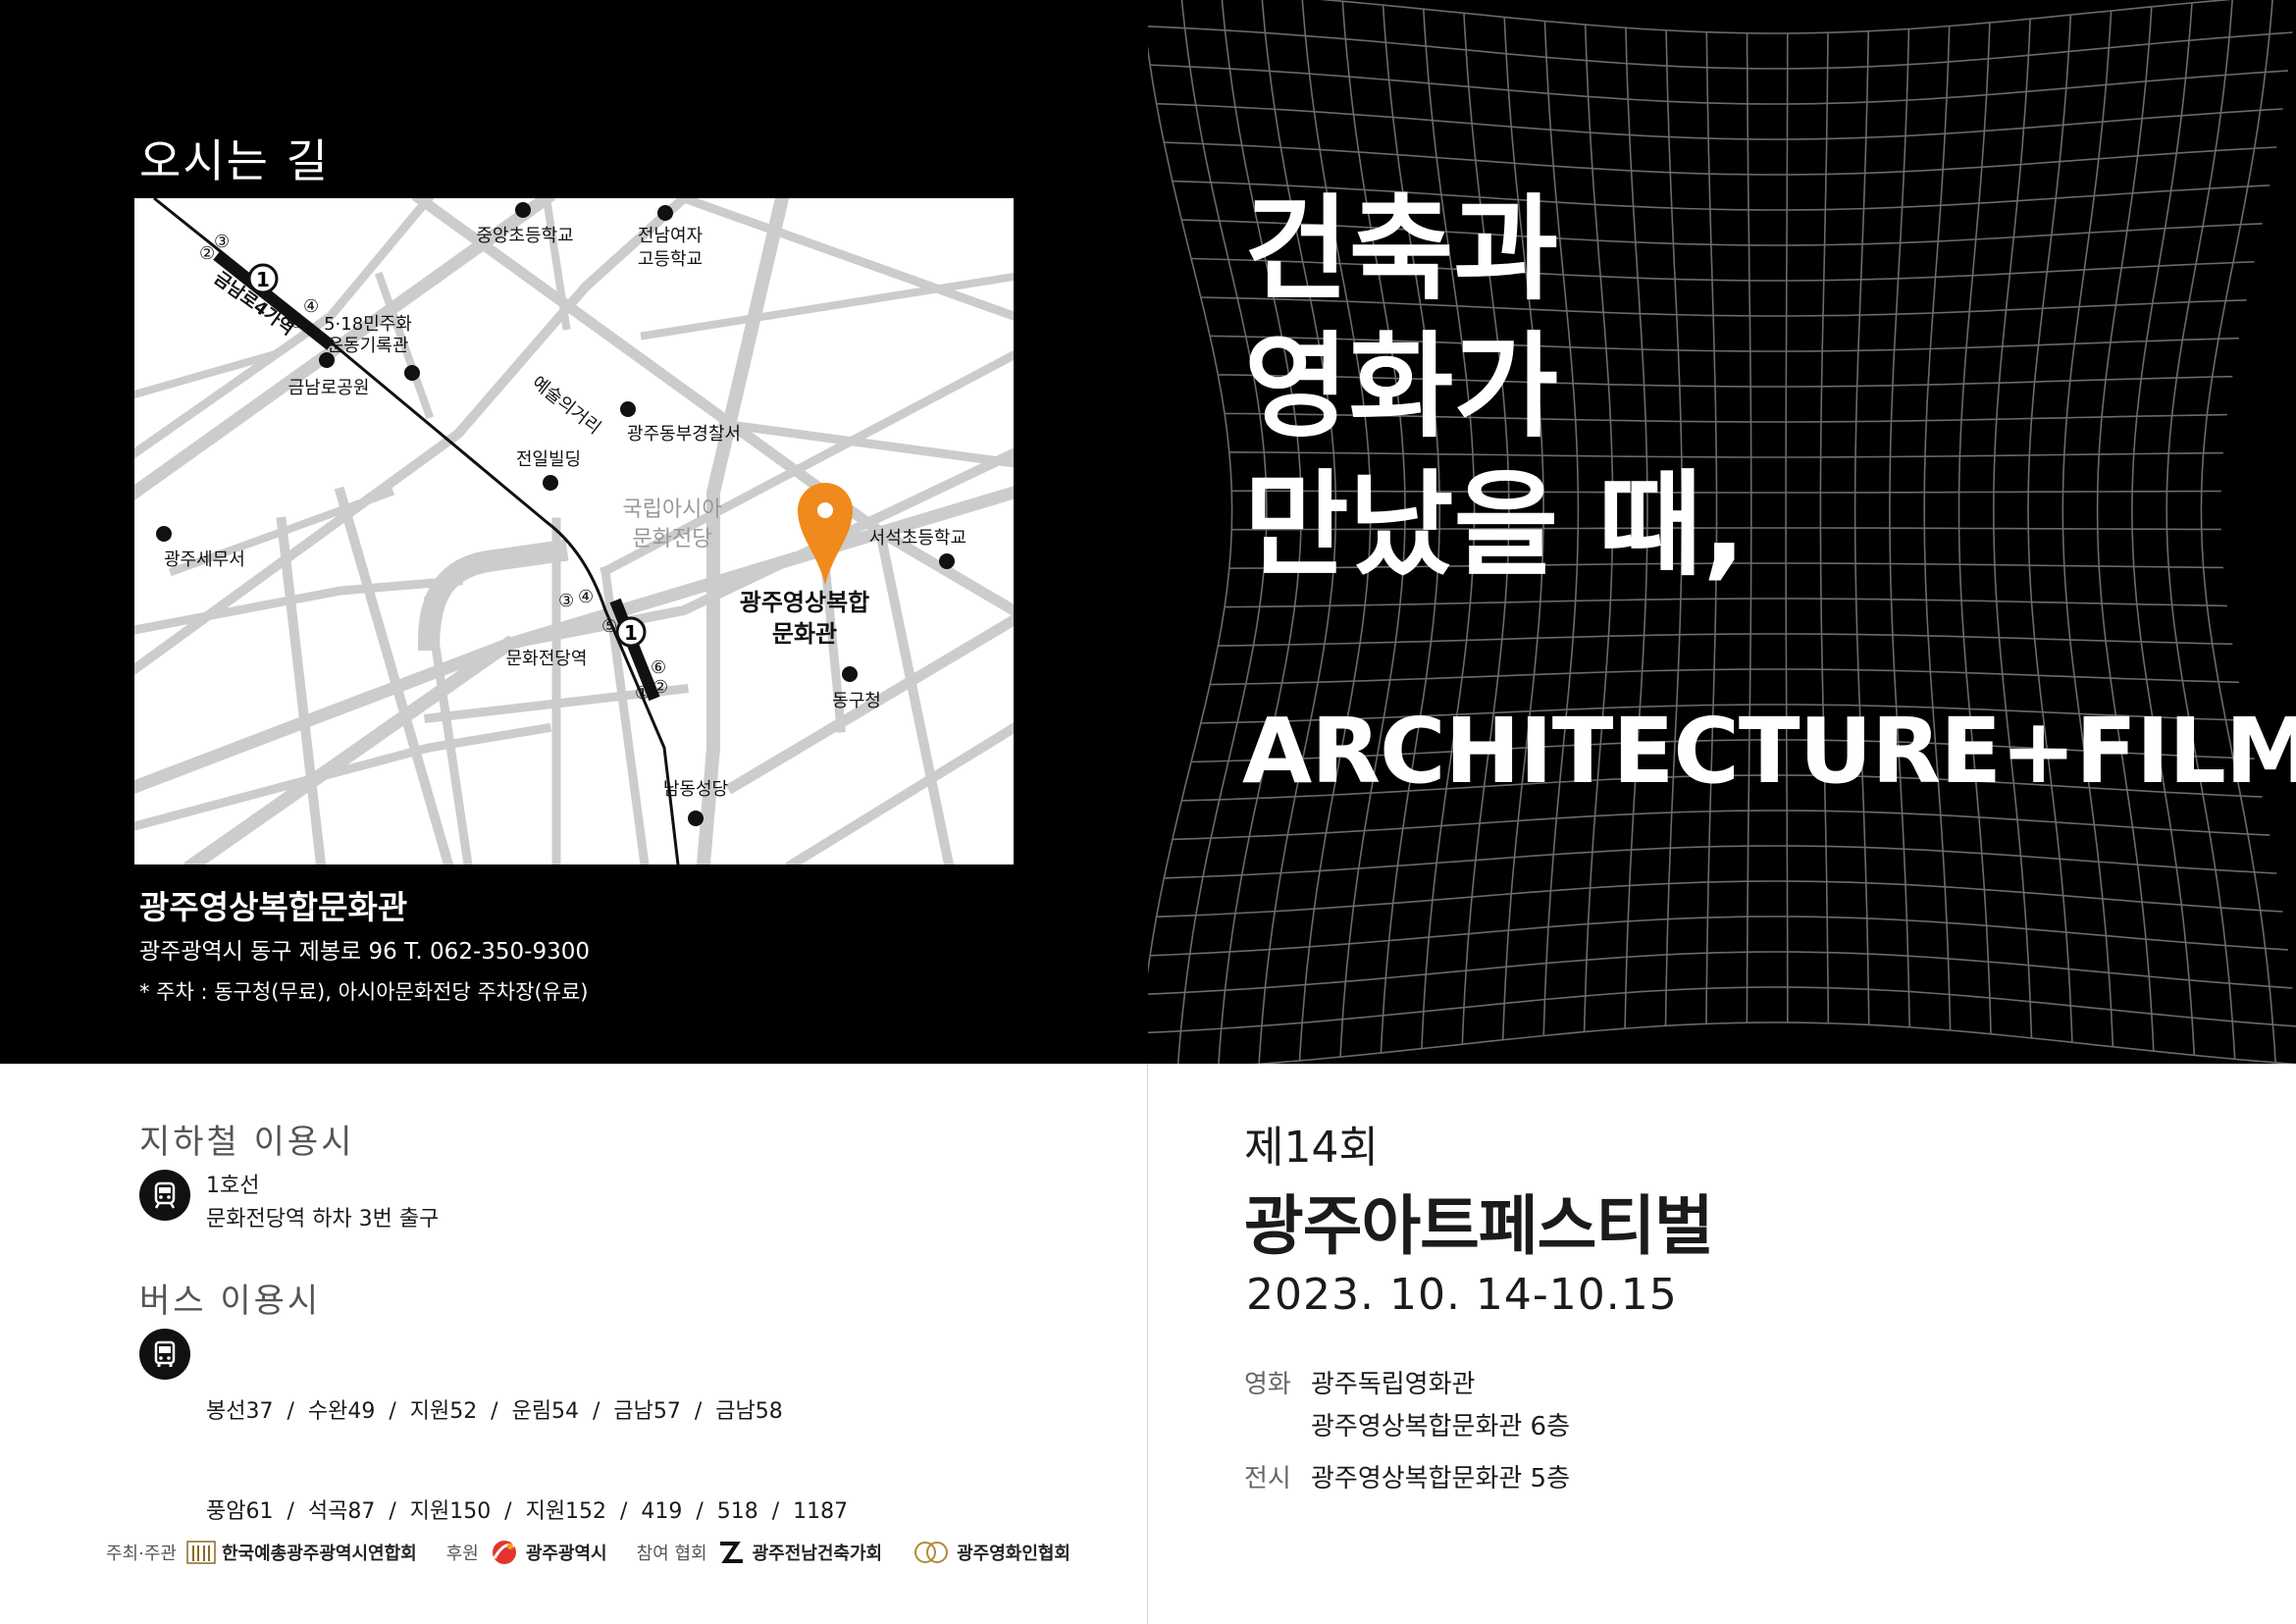 The height and width of the screenshot is (1624, 2296). Describe the element at coordinates (273, 907) in the screenshot. I see `venue-name: 광주영상복합문화관` at that location.